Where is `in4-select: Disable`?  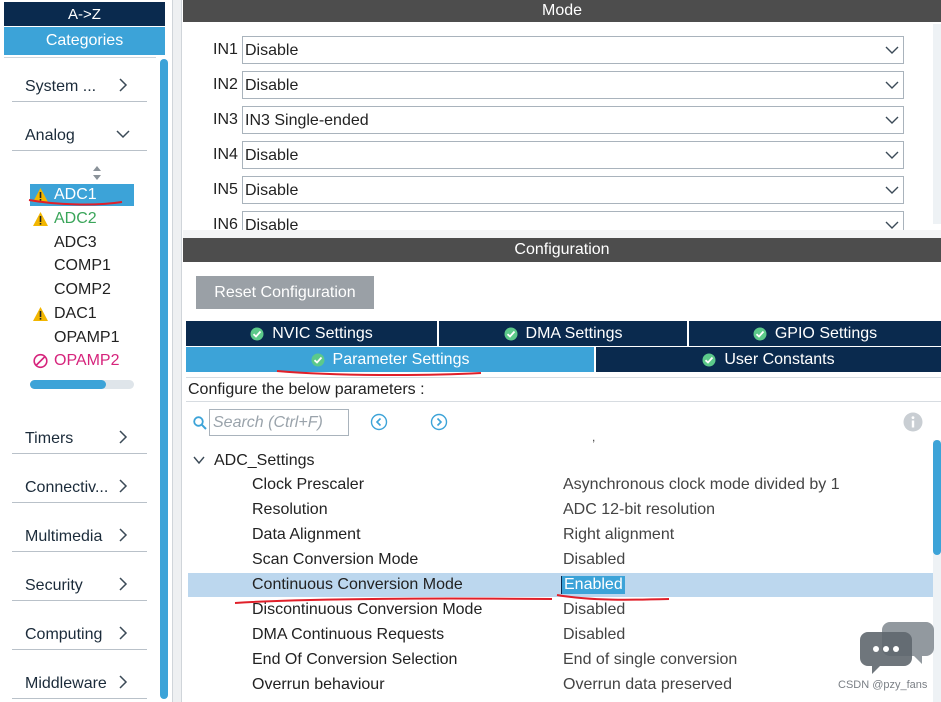 in4-select: Disable is located at coordinates (573, 155).